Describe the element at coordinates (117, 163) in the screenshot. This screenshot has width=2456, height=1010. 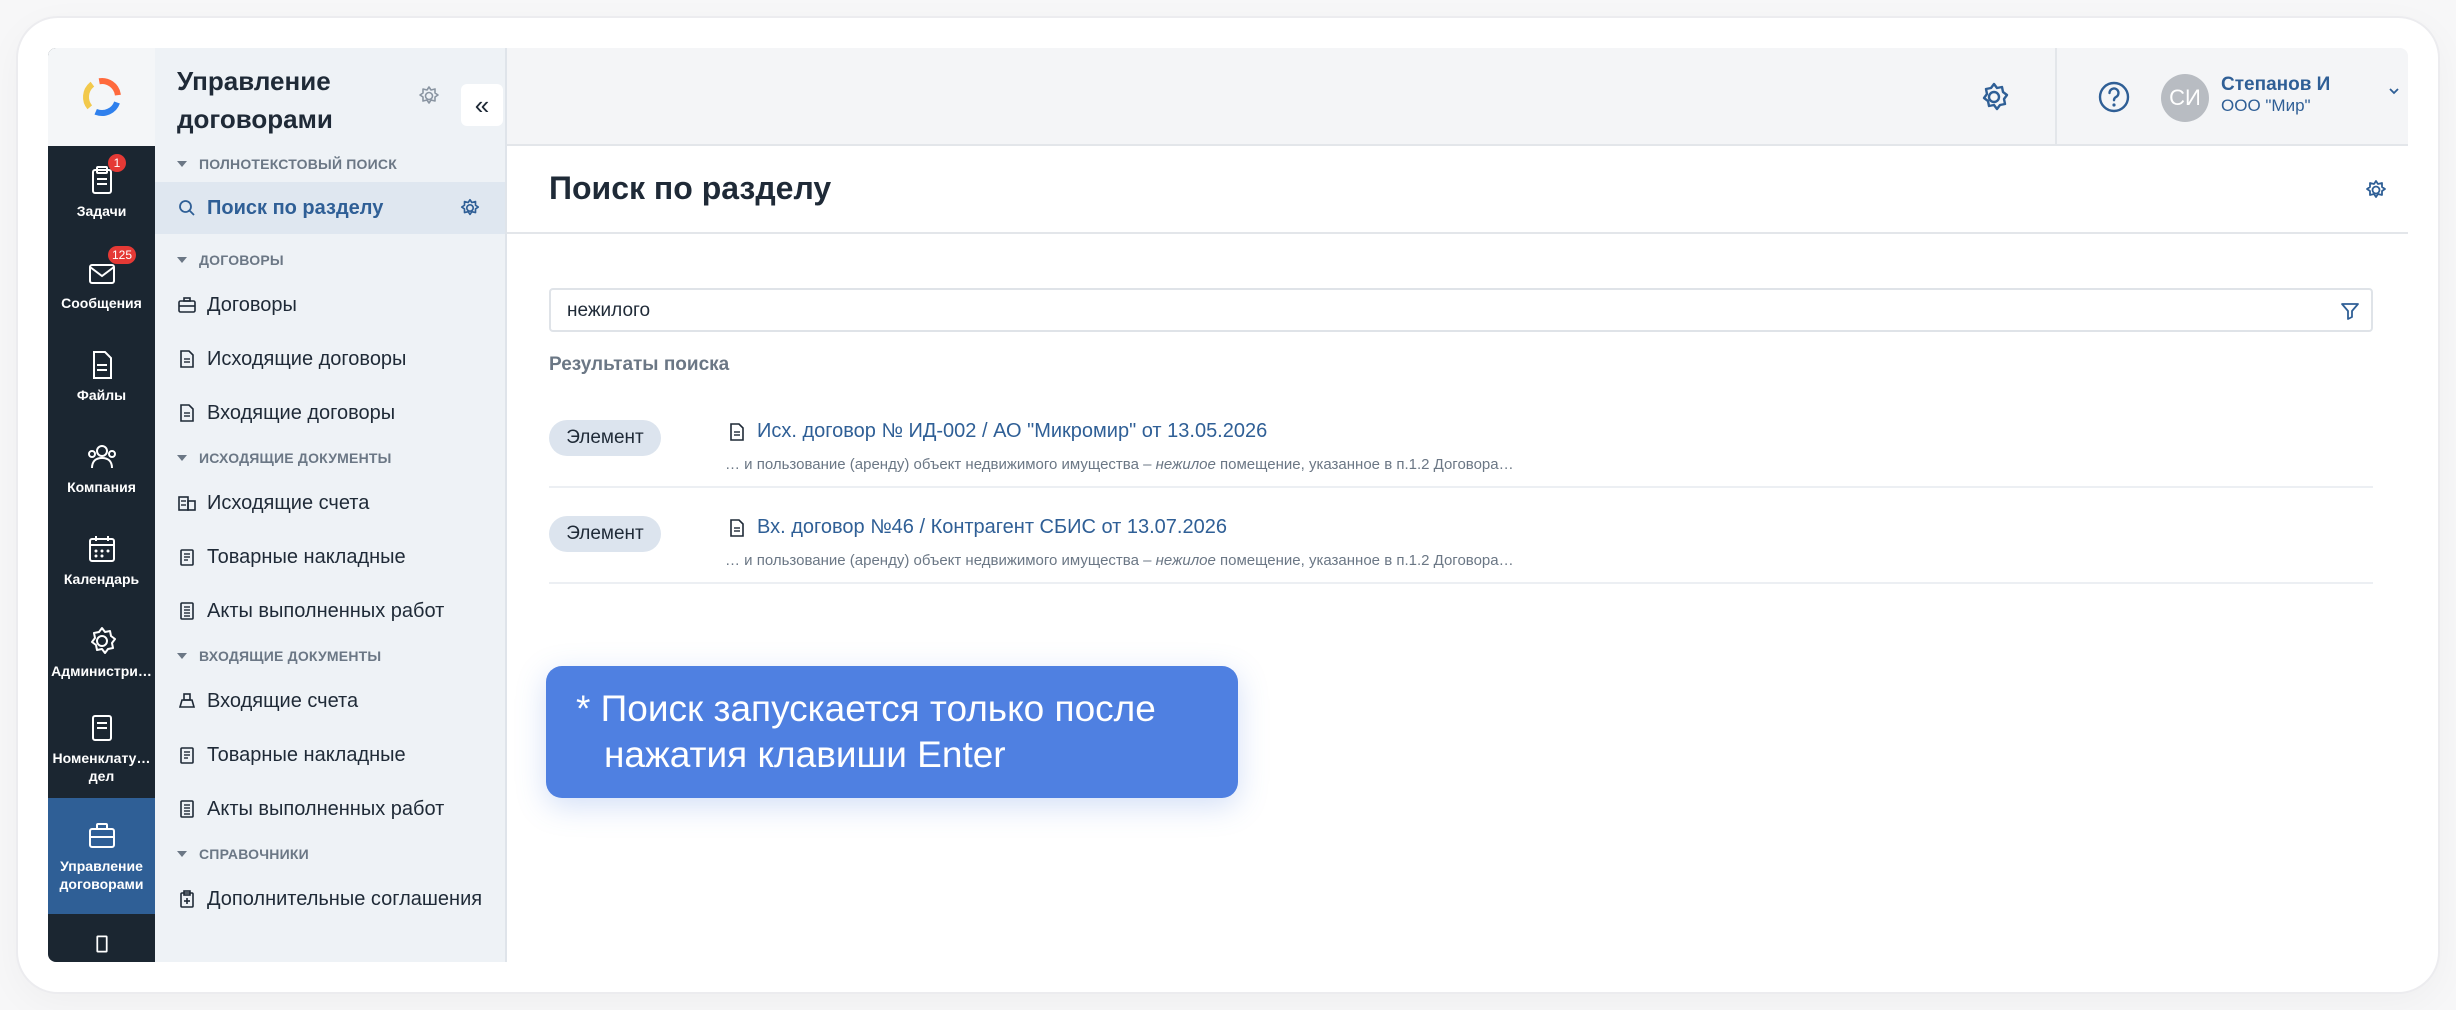
I see `notification-badge: 1` at that location.